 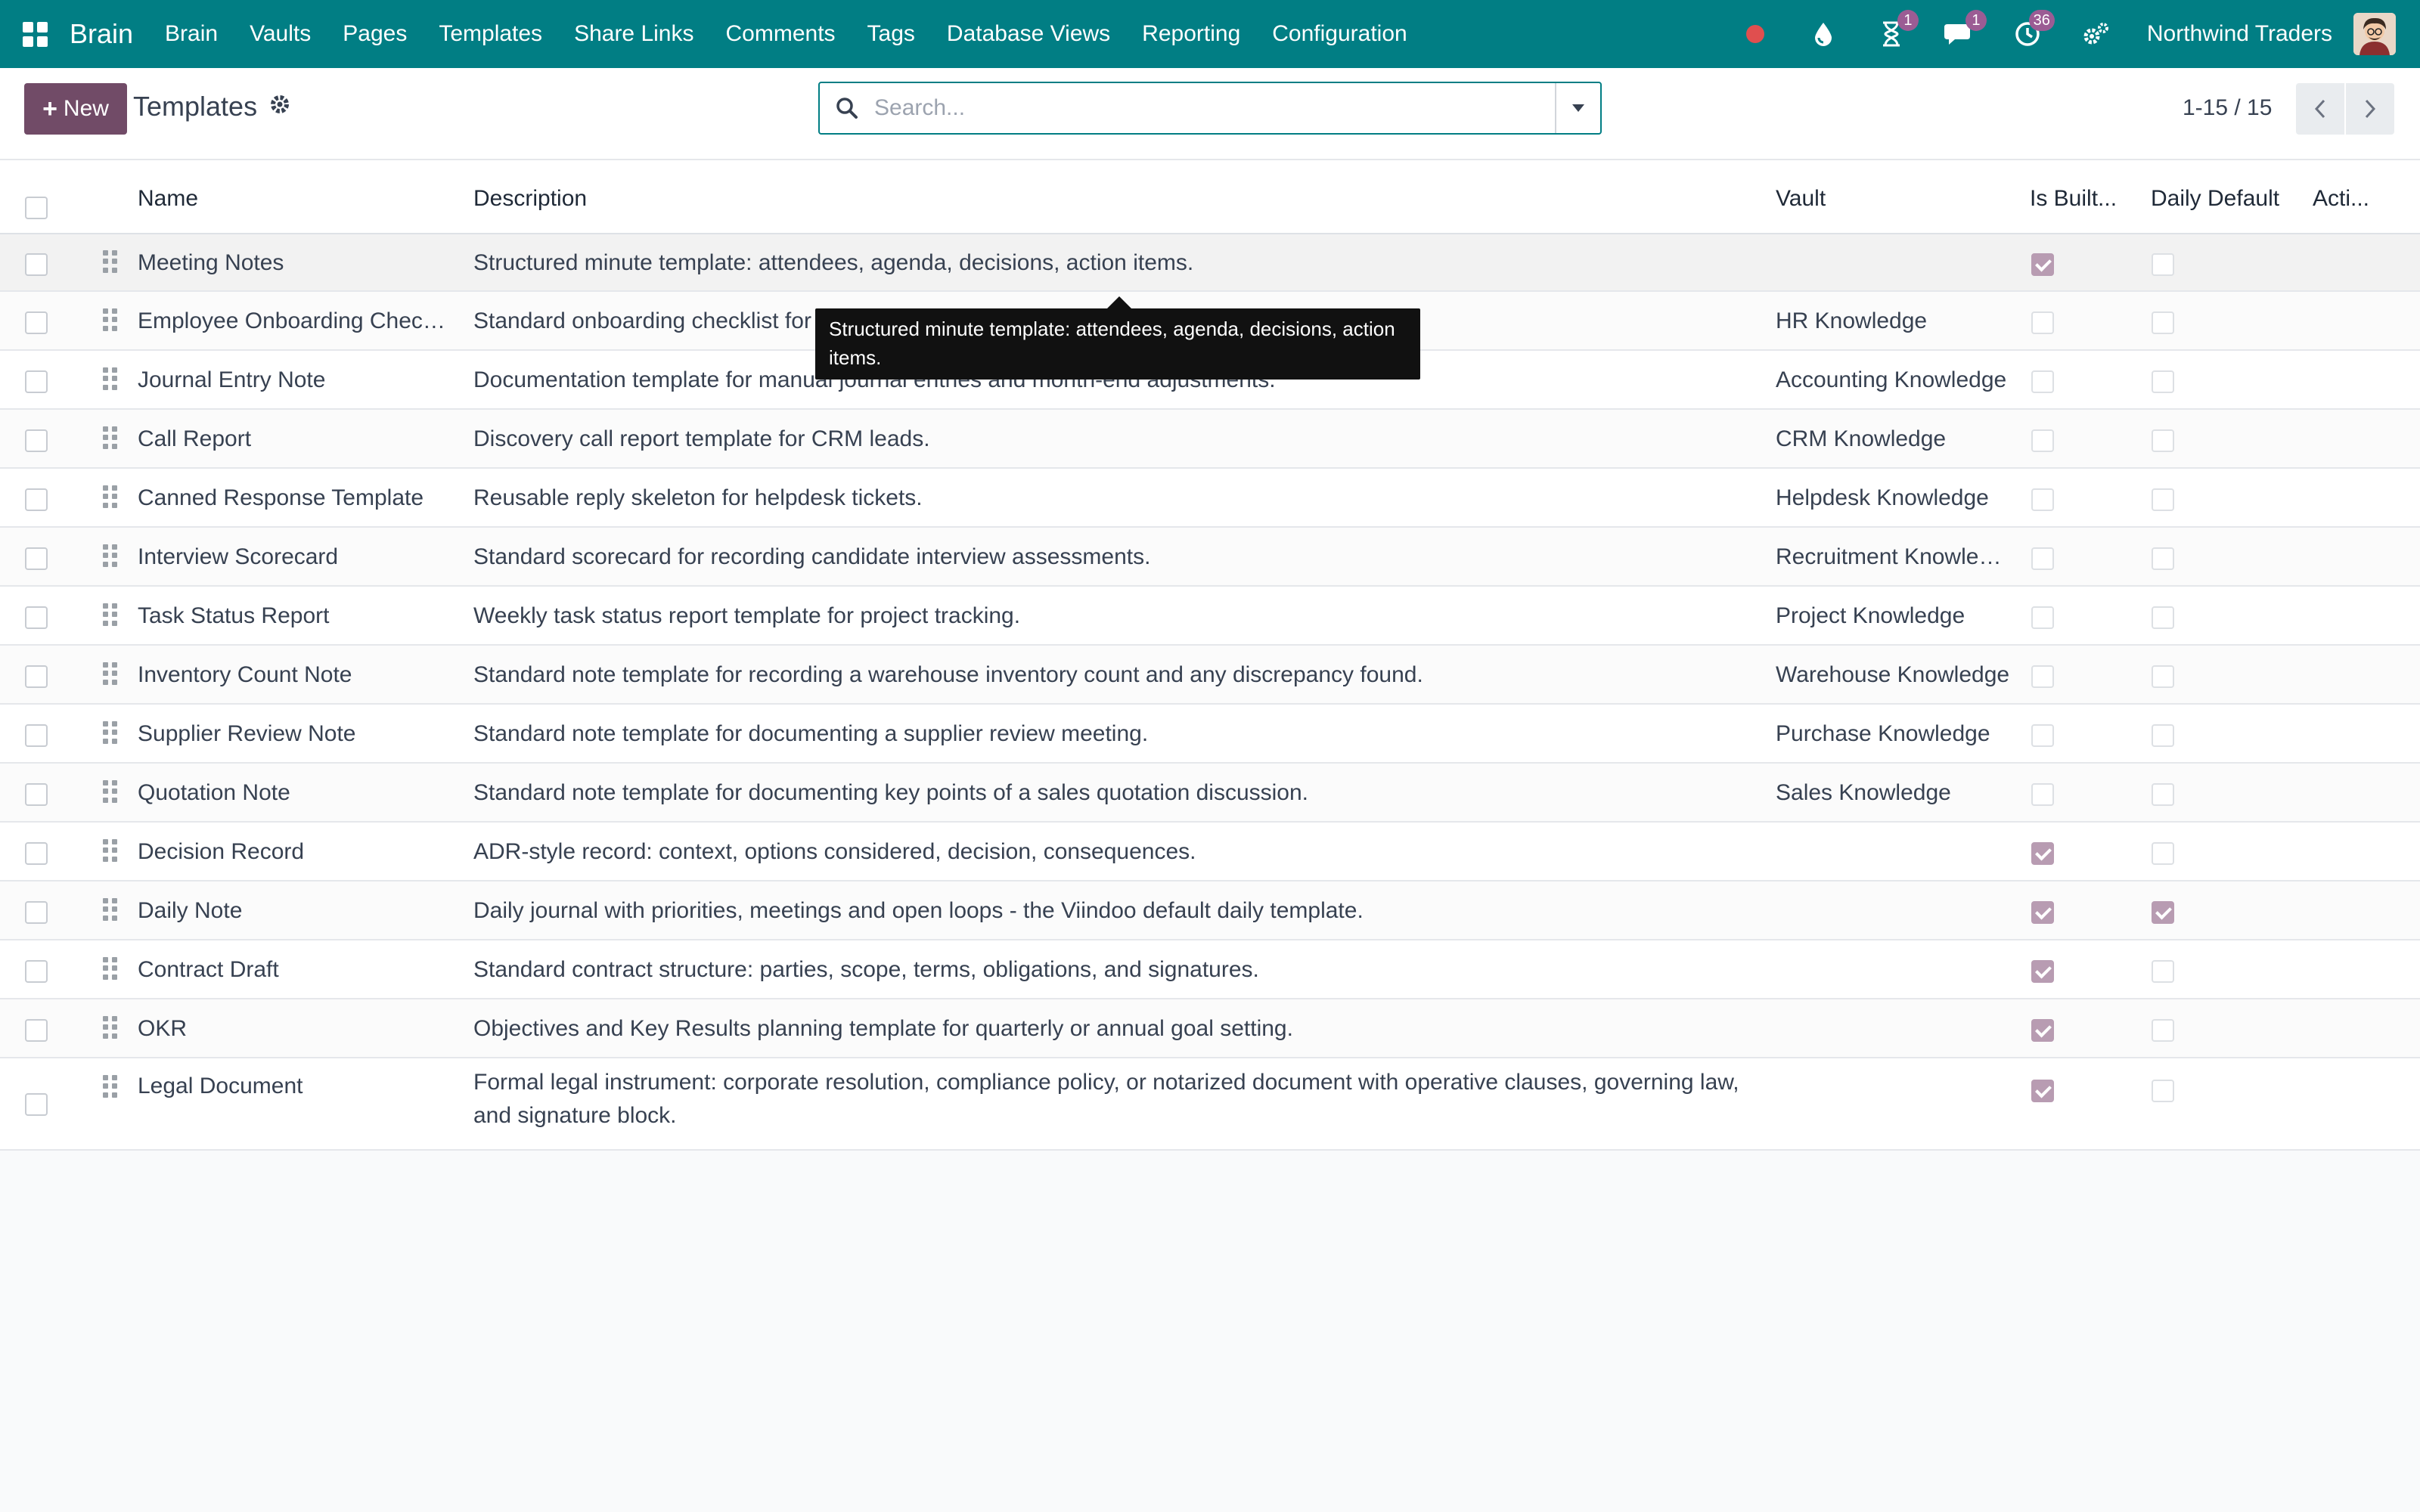 What do you see at coordinates (101, 34) in the screenshot?
I see `app-brand: Brain` at bounding box center [101, 34].